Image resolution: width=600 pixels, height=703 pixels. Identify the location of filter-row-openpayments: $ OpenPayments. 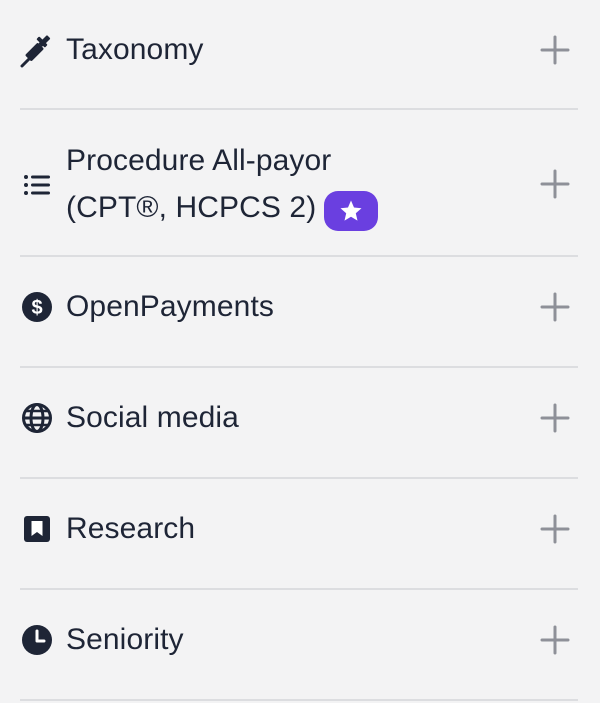
(299, 312).